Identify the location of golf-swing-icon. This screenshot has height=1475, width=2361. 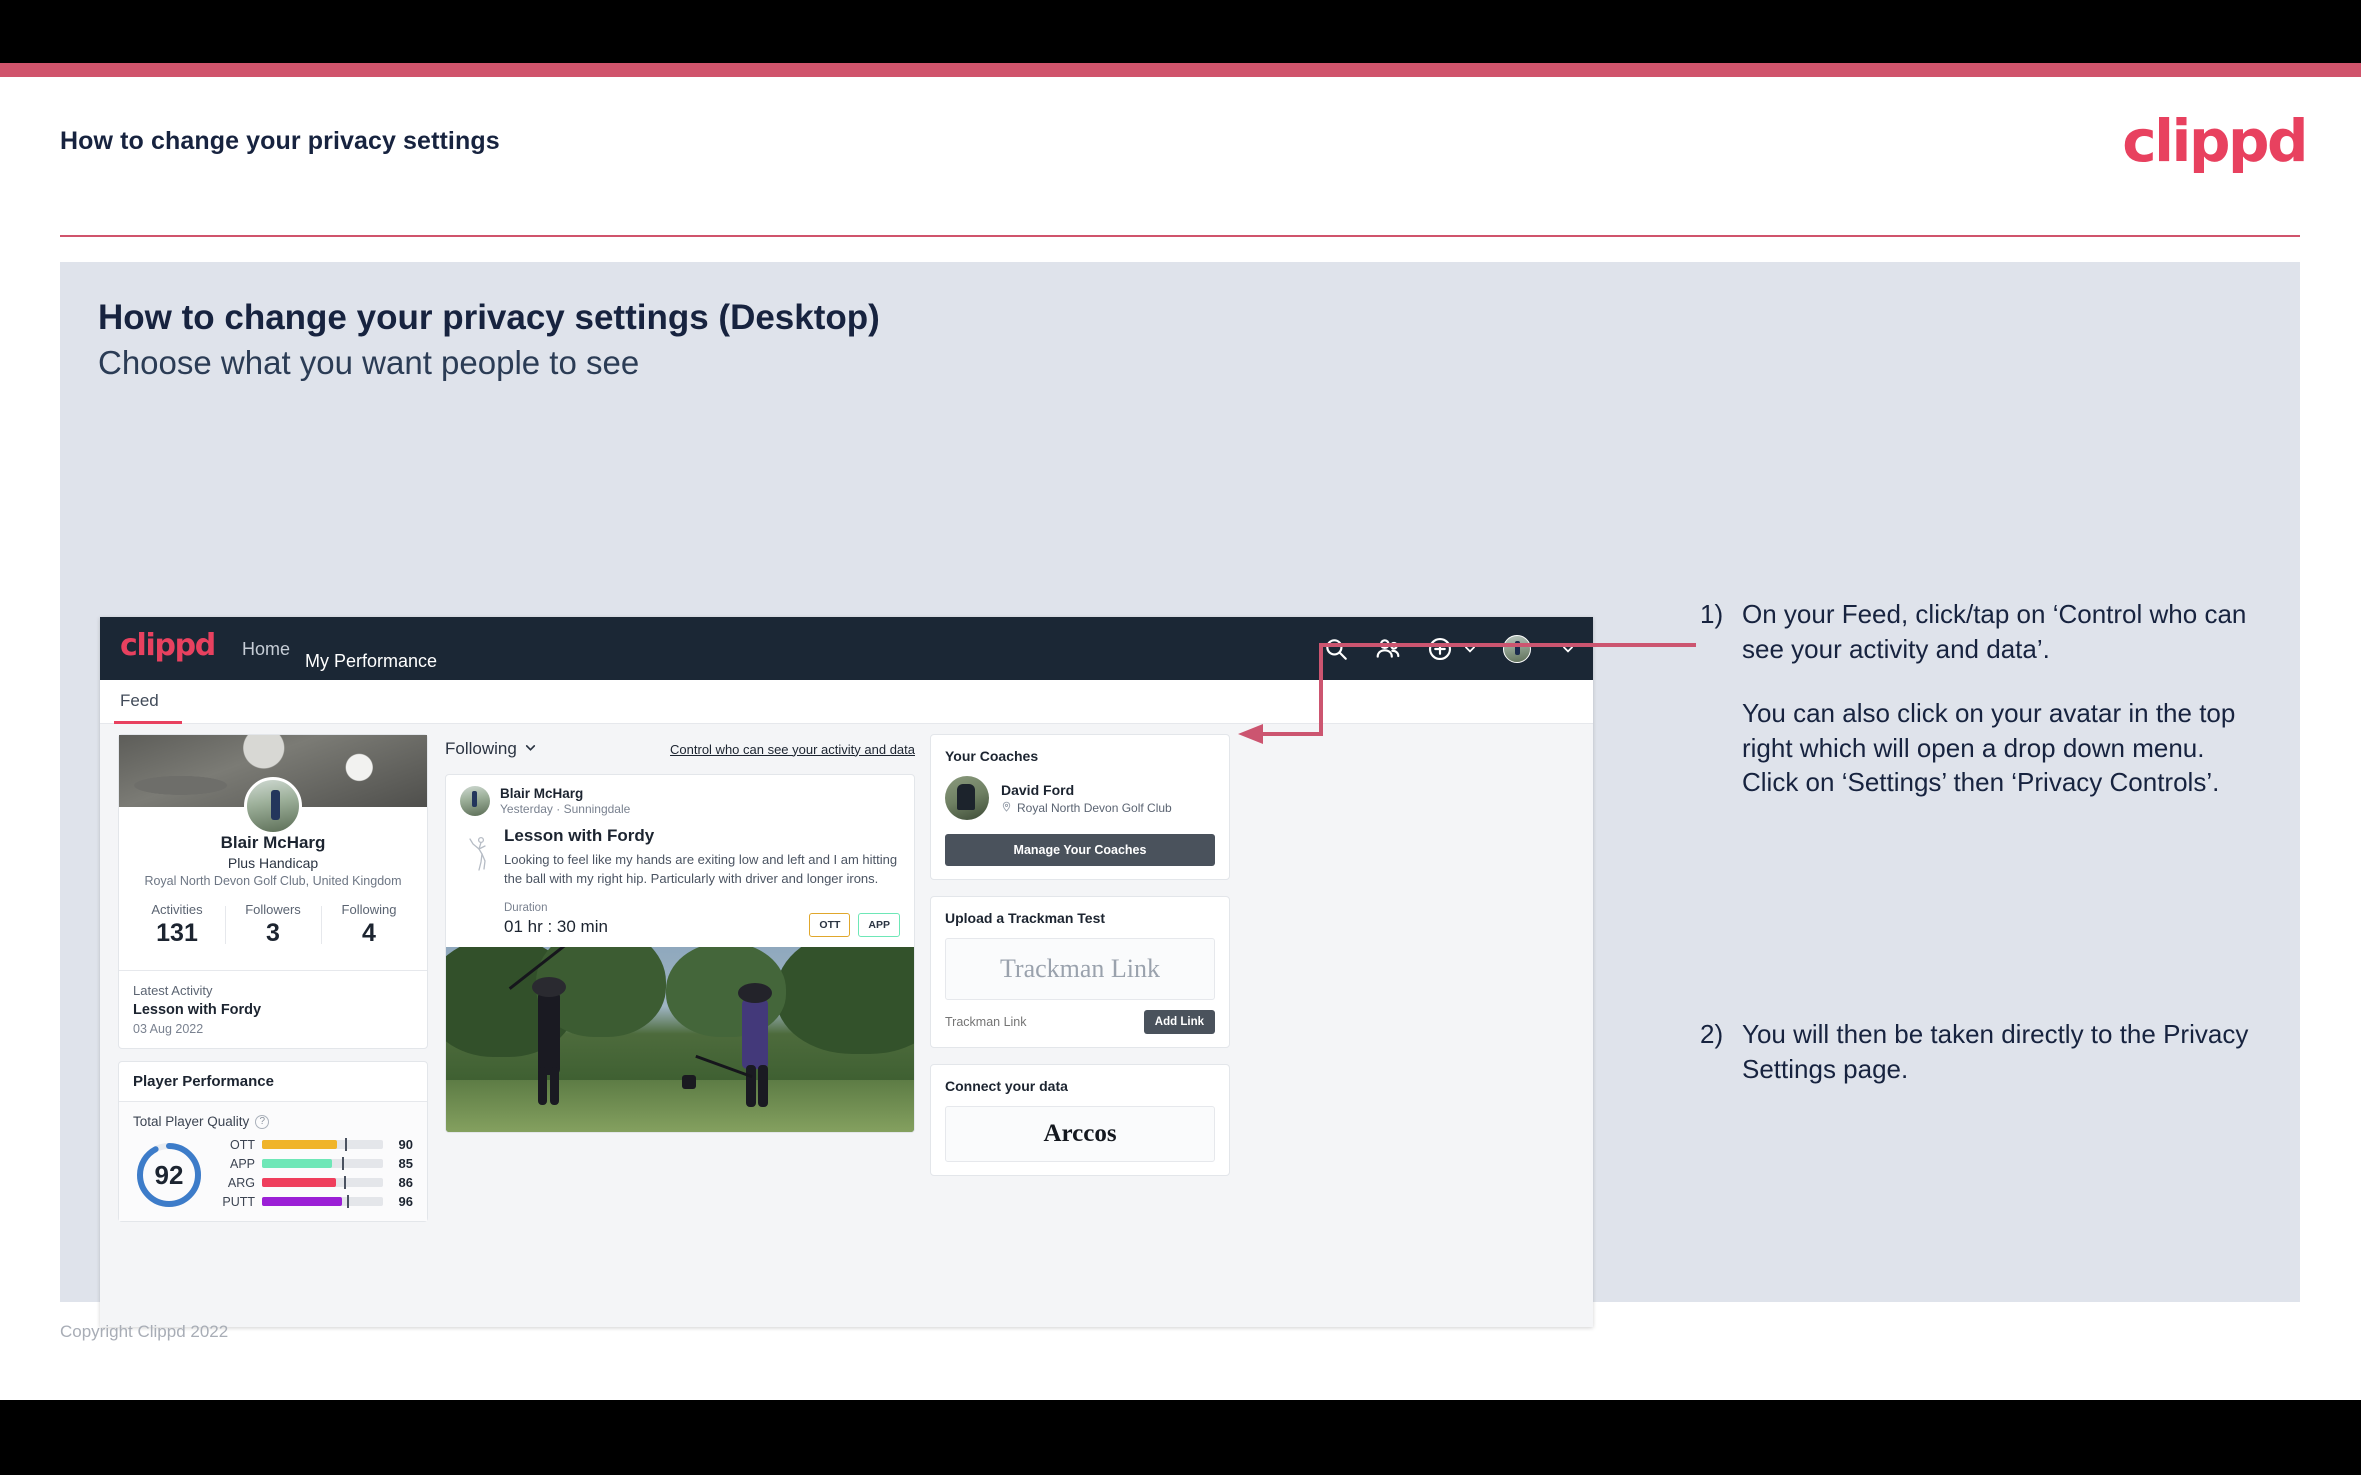
(480, 881).